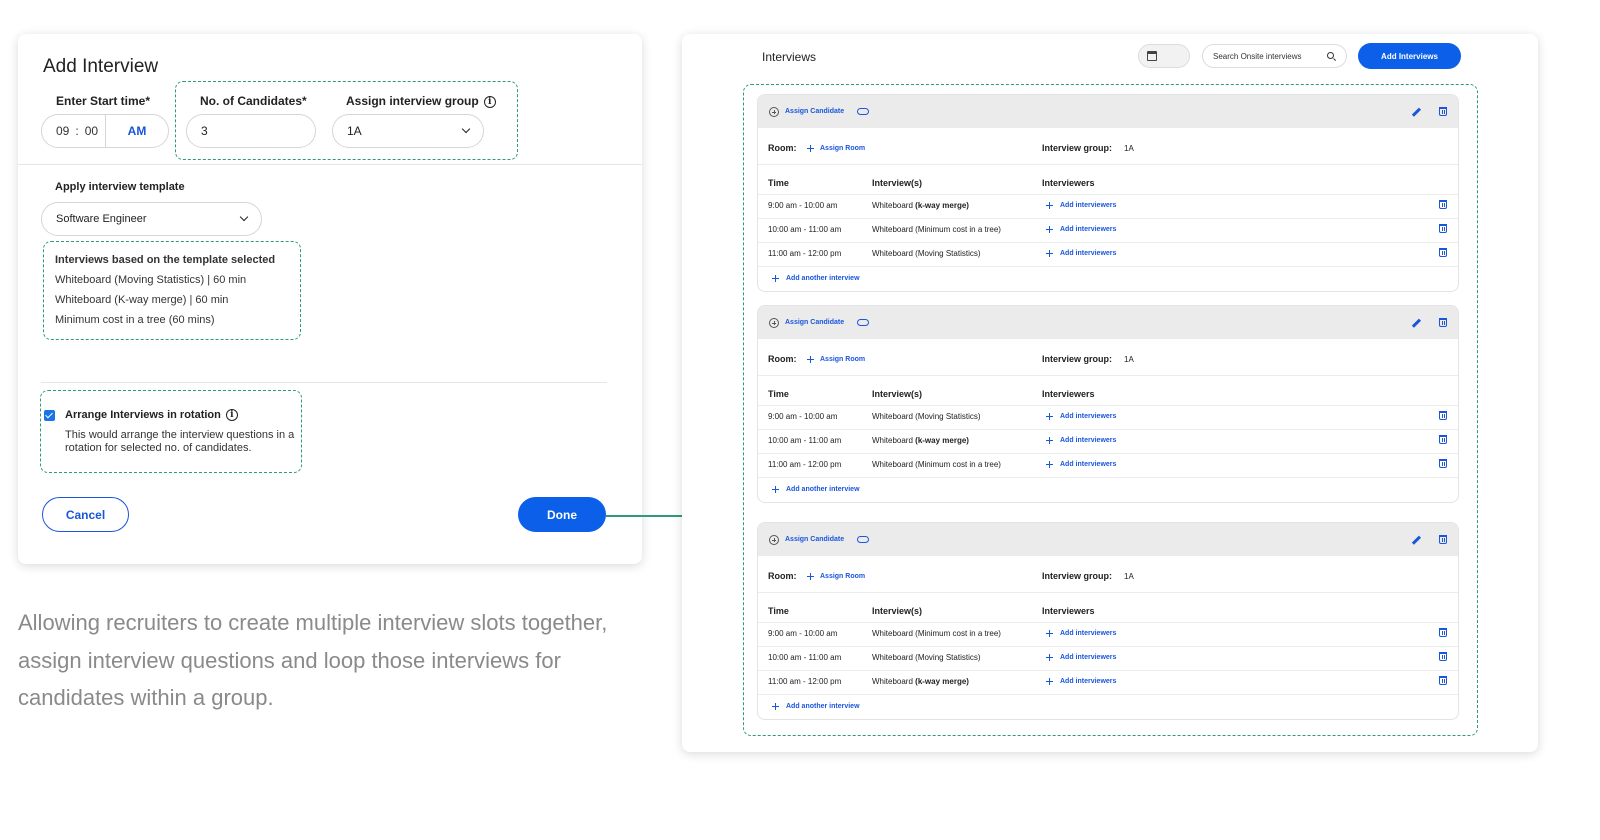  Describe the element at coordinates (805, 440) in the screenshot. I see `time-cell: 10:00 am - 11:00 am` at that location.